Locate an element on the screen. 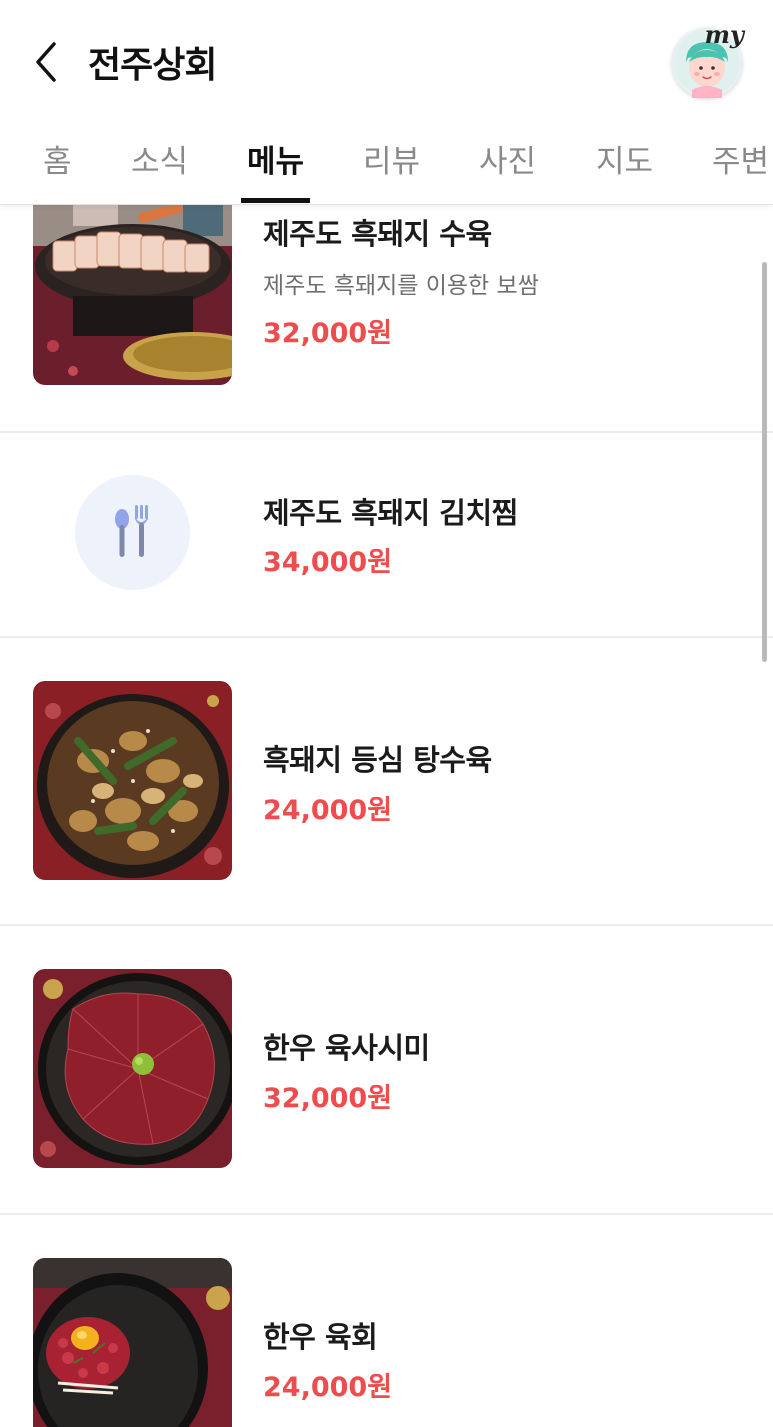 This screenshot has width=773, height=1427. suyuk-photo is located at coordinates (132, 295).